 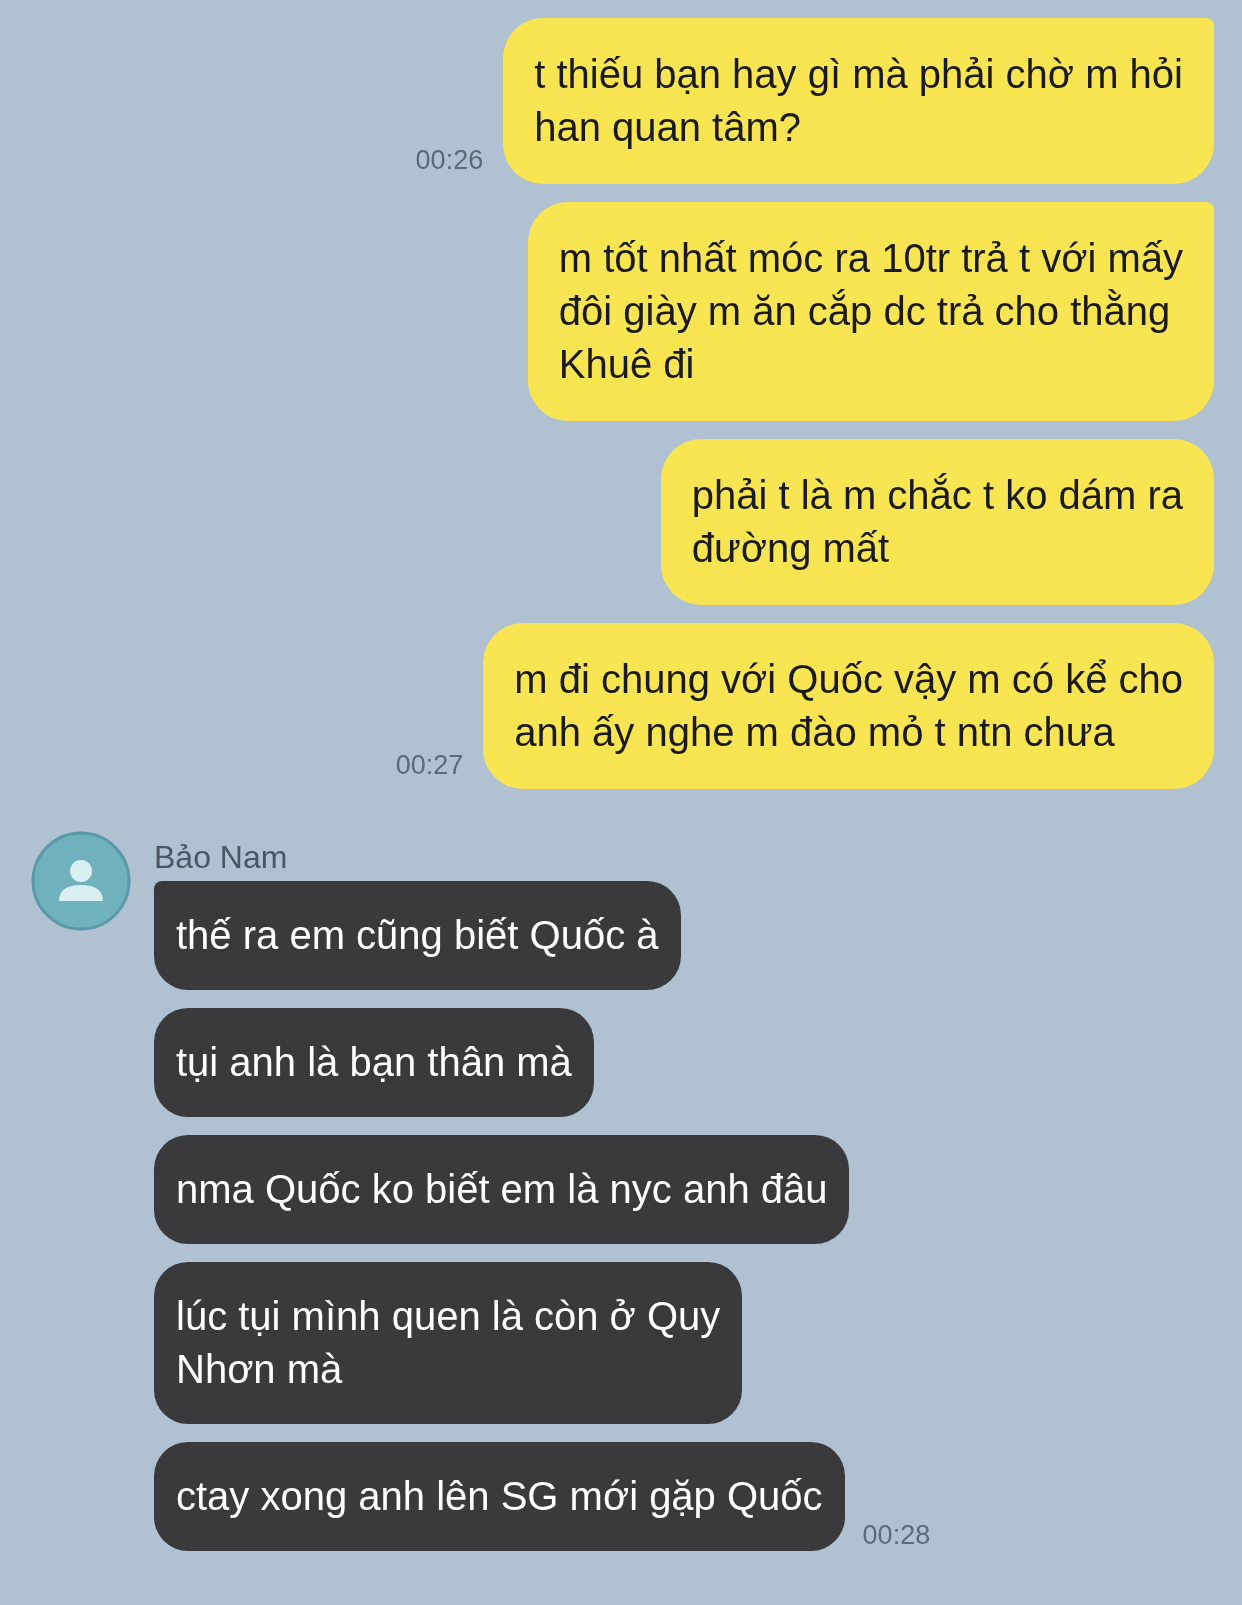 What do you see at coordinates (221, 857) in the screenshot?
I see `sender-name: Bảo Nam` at bounding box center [221, 857].